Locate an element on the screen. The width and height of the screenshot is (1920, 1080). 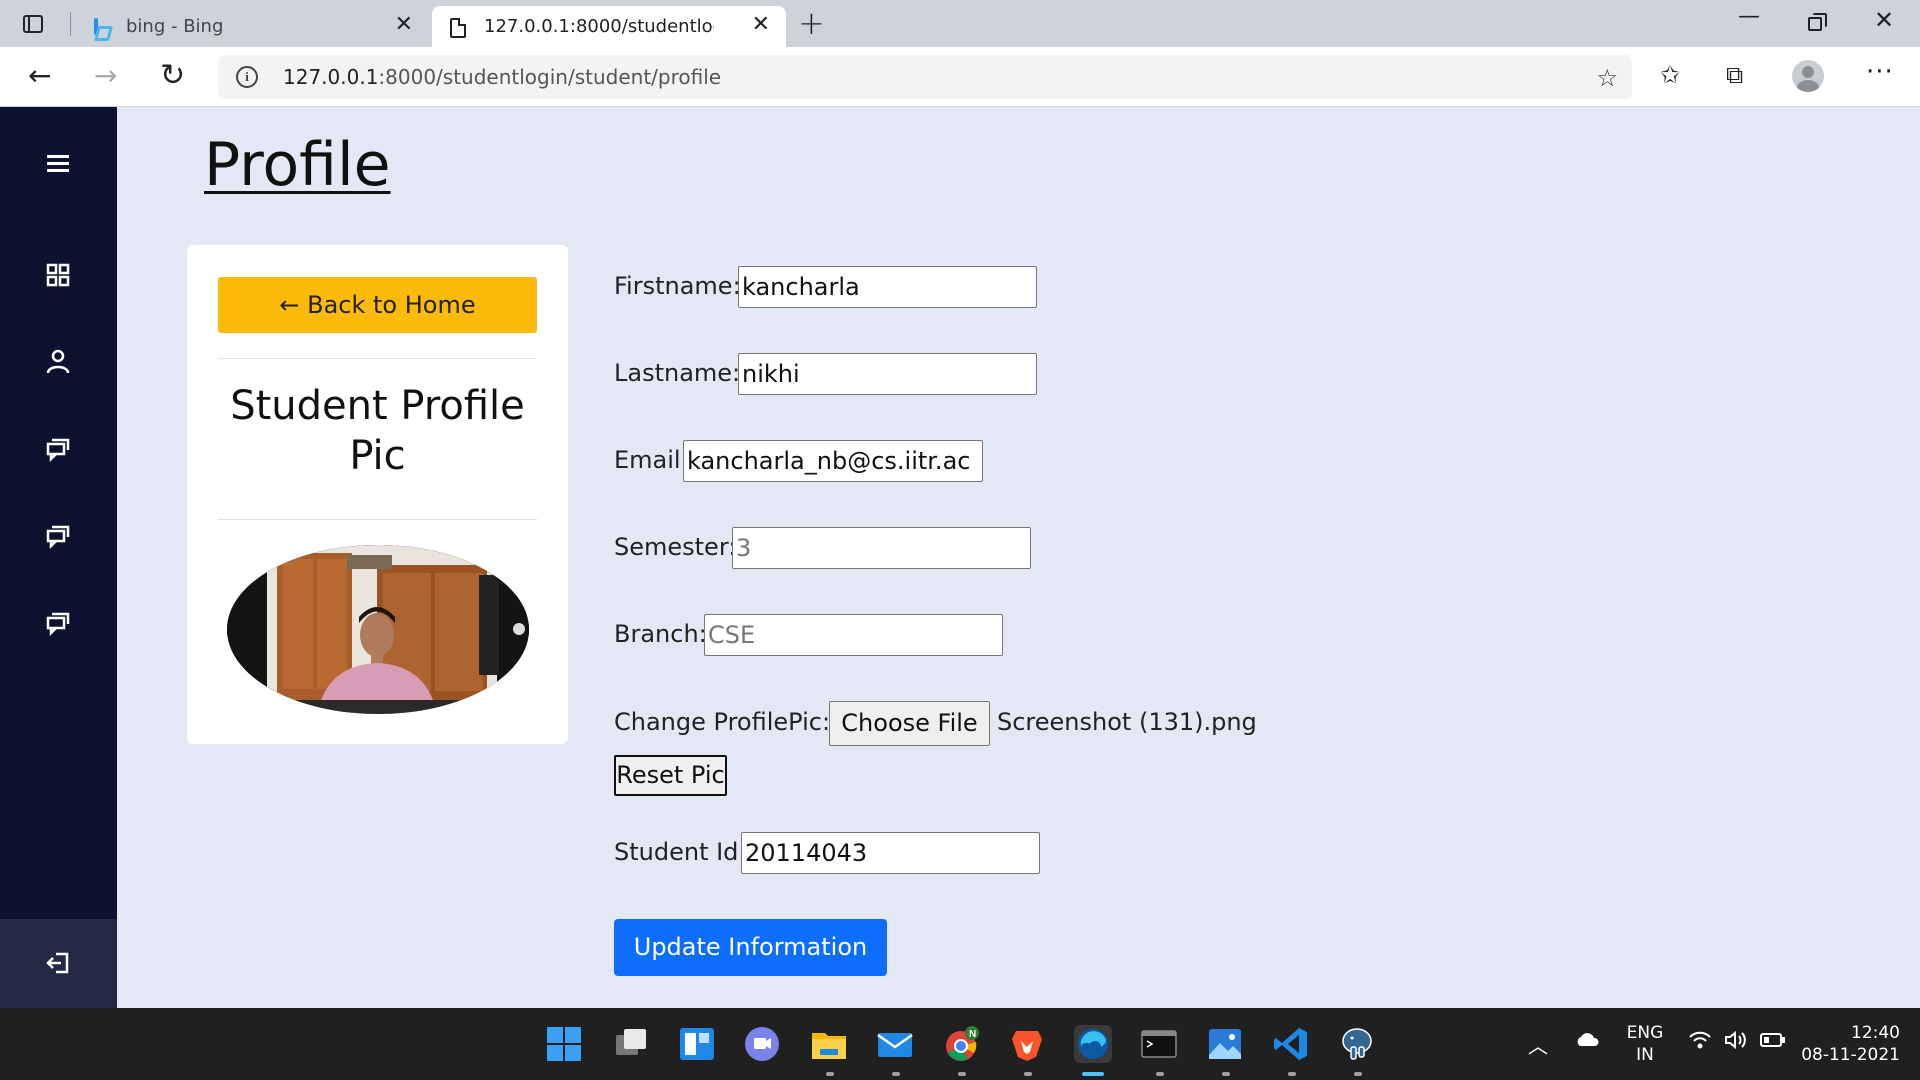
firstname-input: kancharla is located at coordinates (887, 287).